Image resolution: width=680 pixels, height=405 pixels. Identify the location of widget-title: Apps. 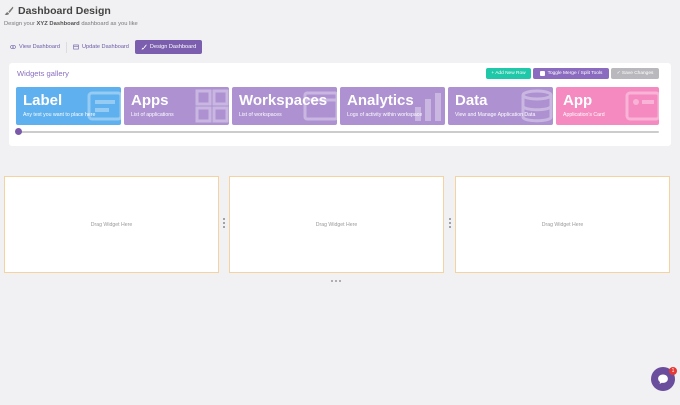
(150, 100).